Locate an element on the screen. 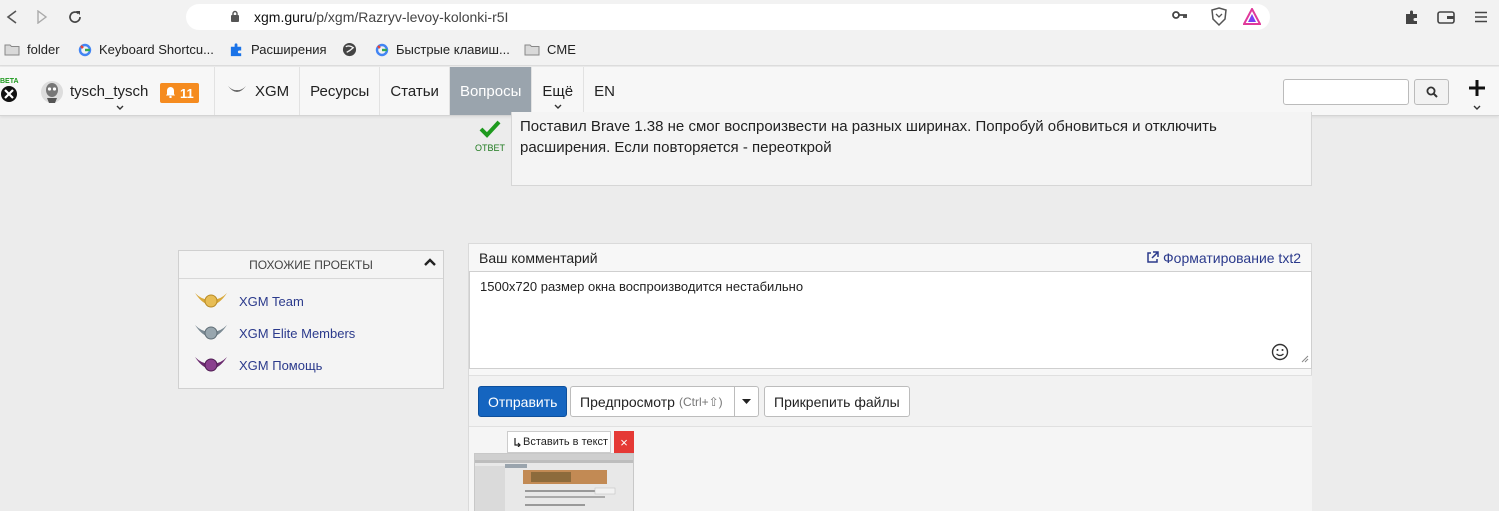 Image resolution: width=1499 pixels, height=511 pixels. add-button is located at coordinates (1477, 90).